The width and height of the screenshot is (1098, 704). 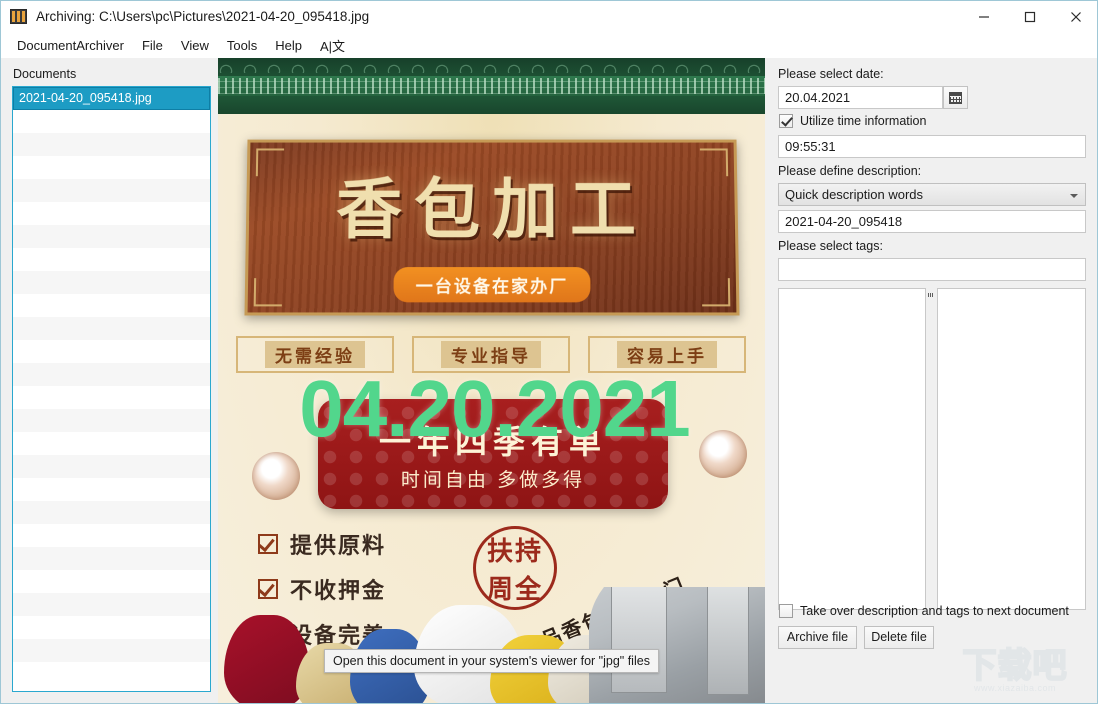 What do you see at coordinates (932, 194) in the screenshot?
I see `quick-description-select: Quick description words` at bounding box center [932, 194].